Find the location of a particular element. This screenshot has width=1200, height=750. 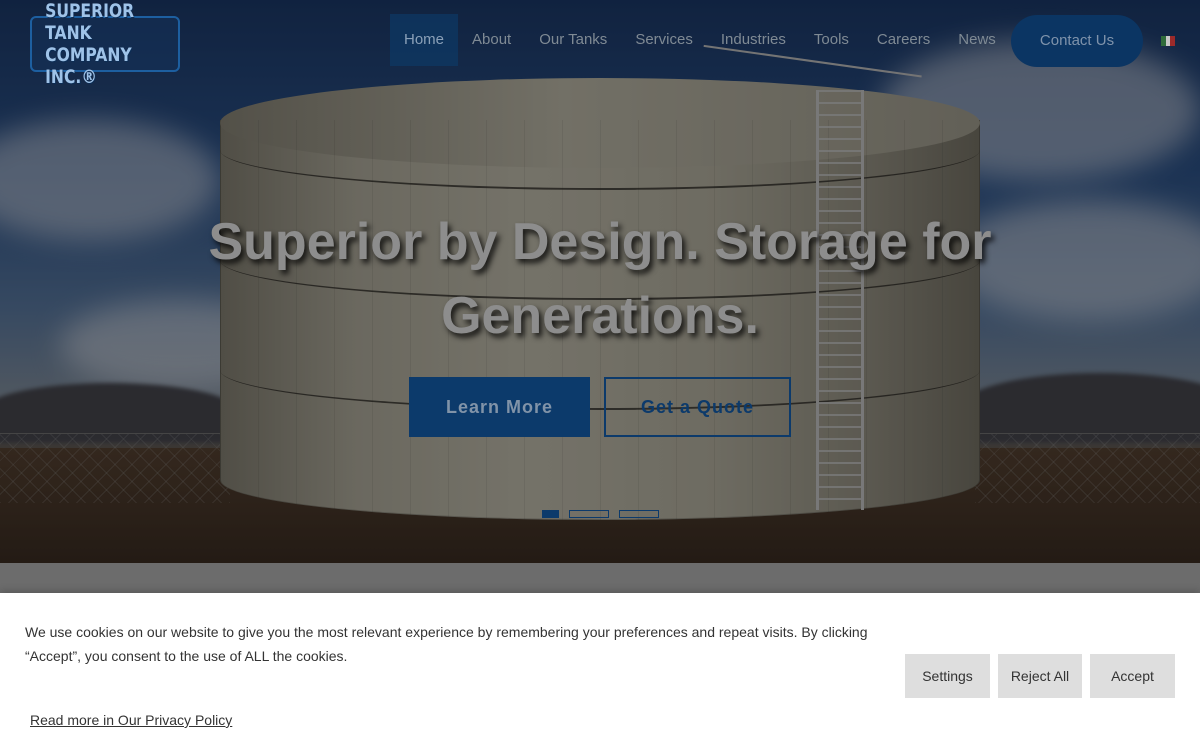

mexico-flag-icon is located at coordinates (1168, 41).